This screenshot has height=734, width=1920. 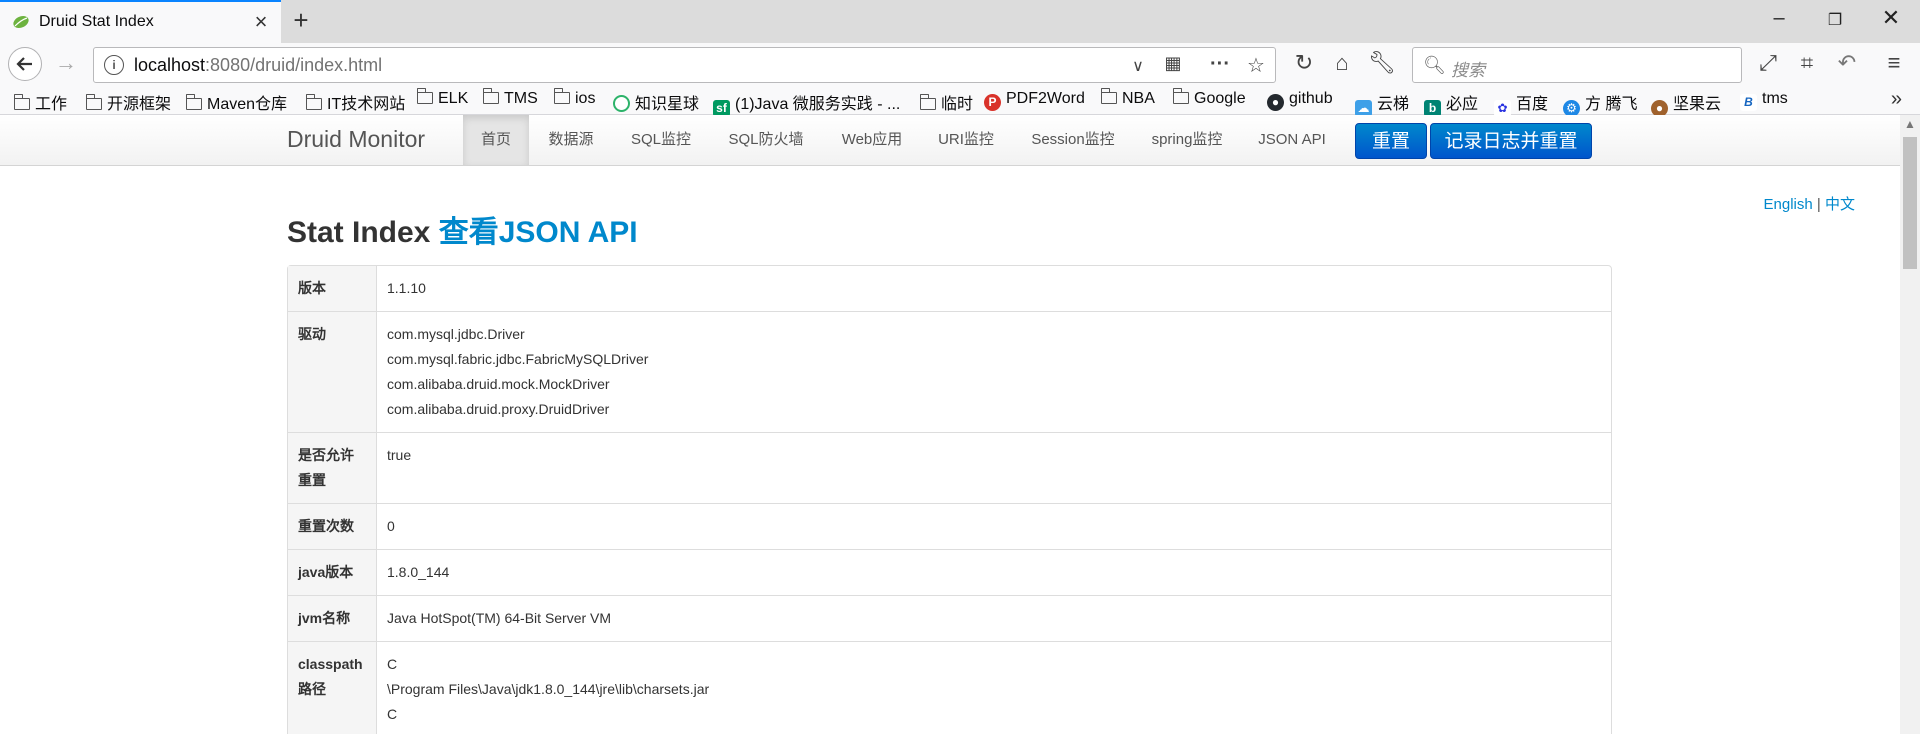 I want to click on chevron-double-right-icon: », so click(x=1896, y=99).